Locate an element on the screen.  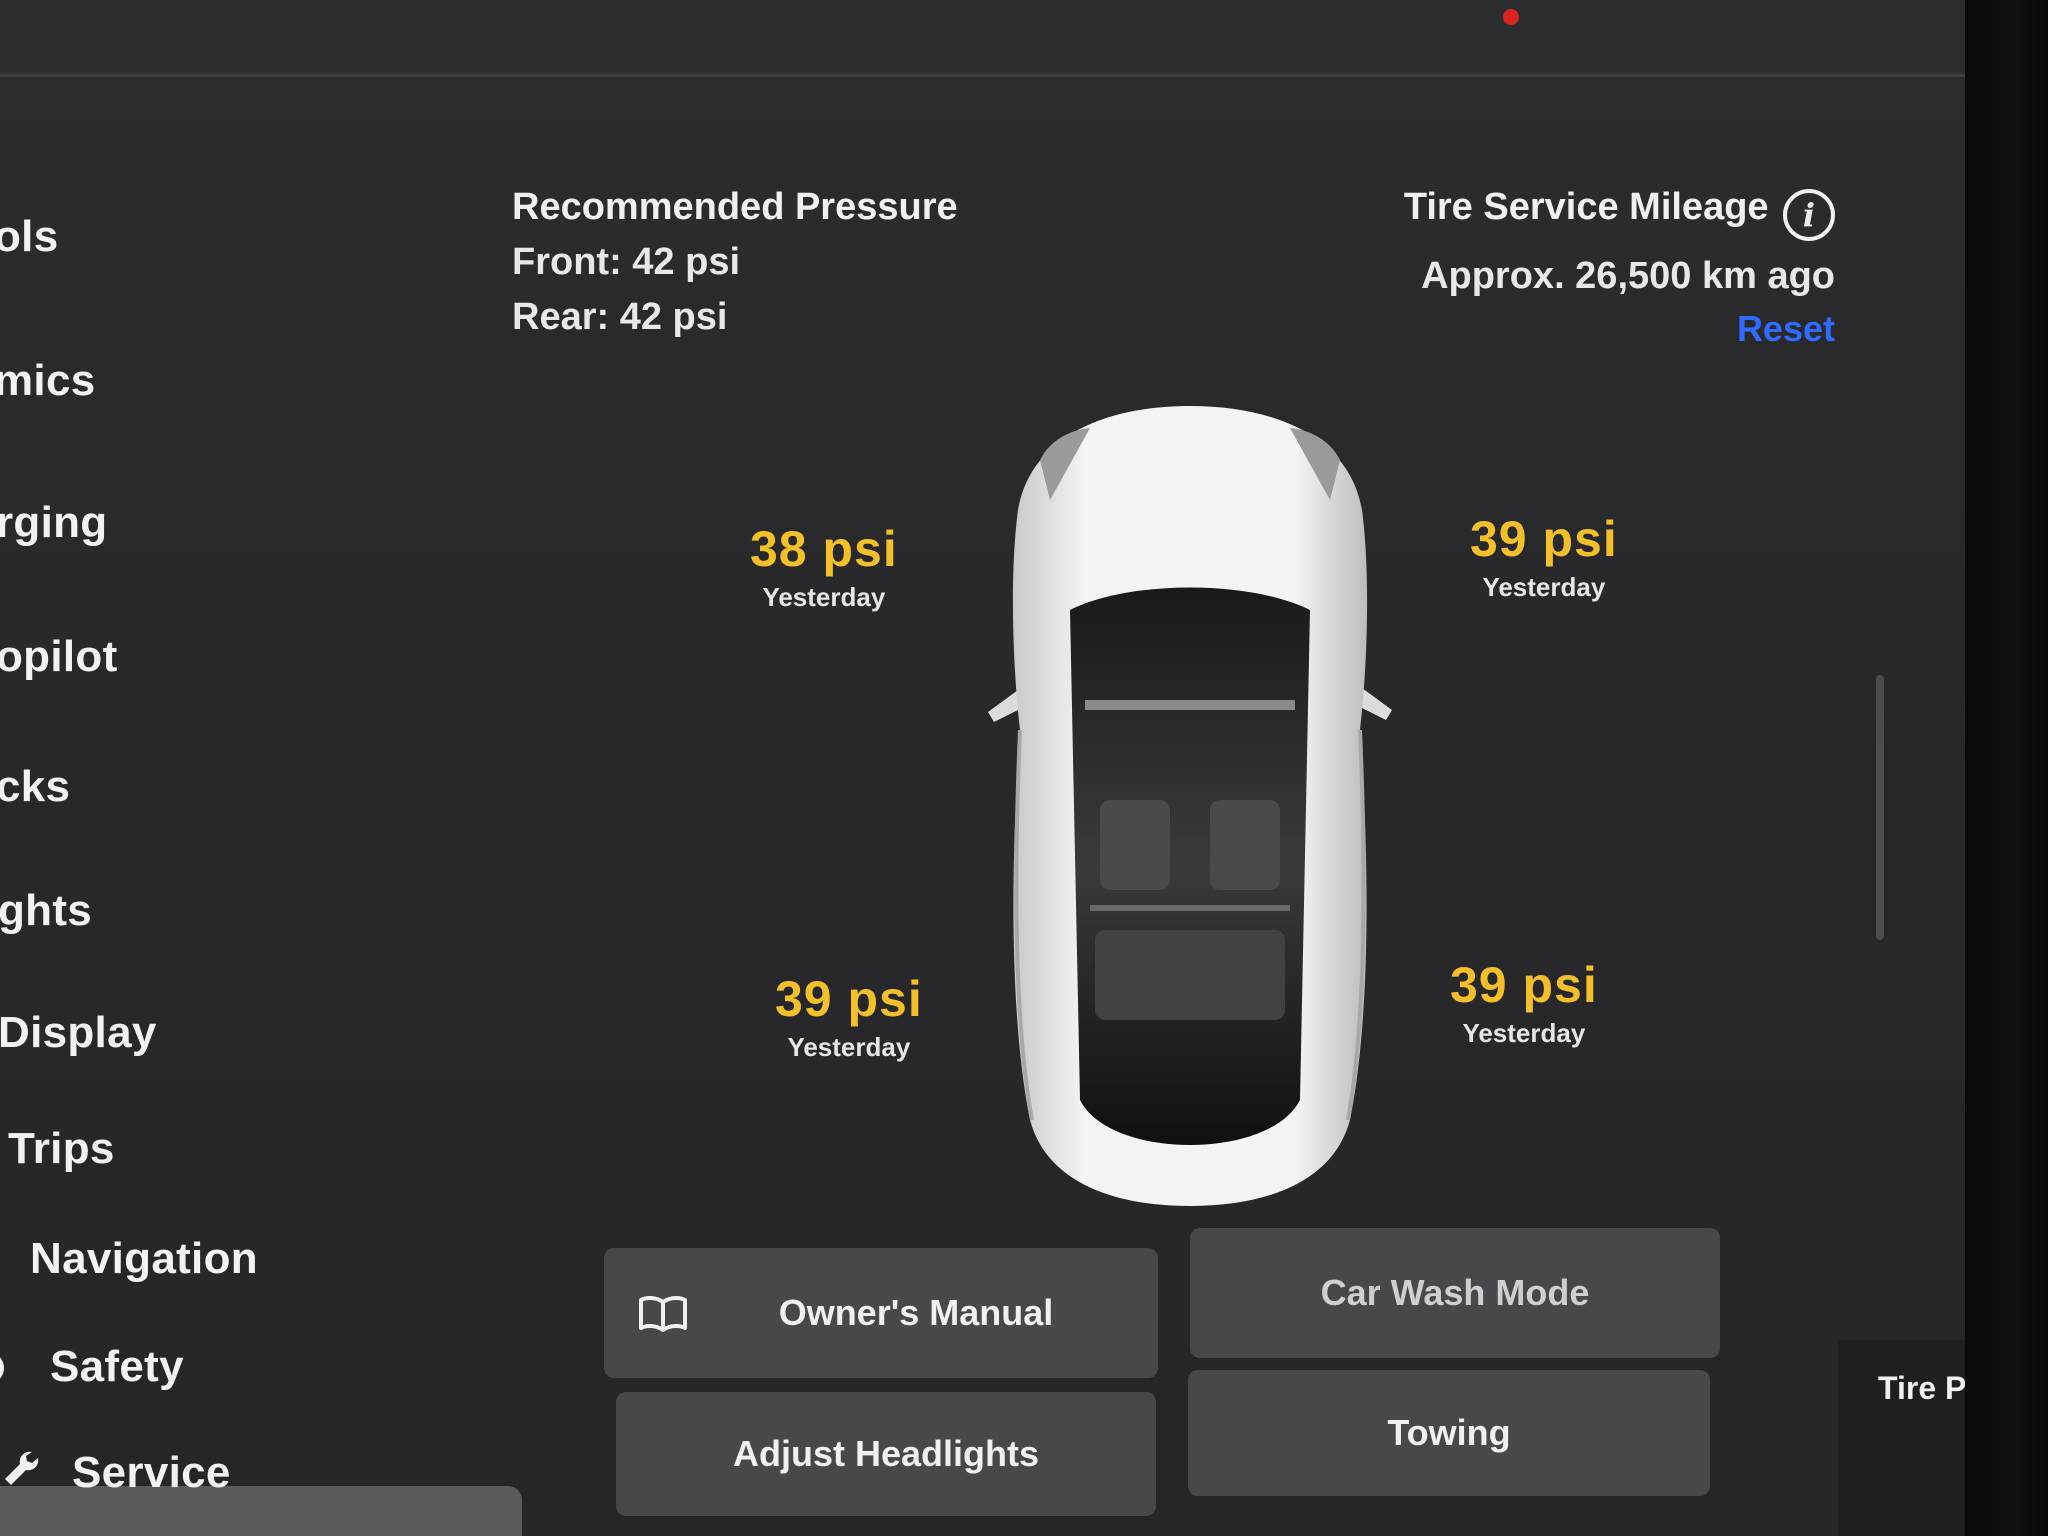
scrollbar is located at coordinates (1880, 807).